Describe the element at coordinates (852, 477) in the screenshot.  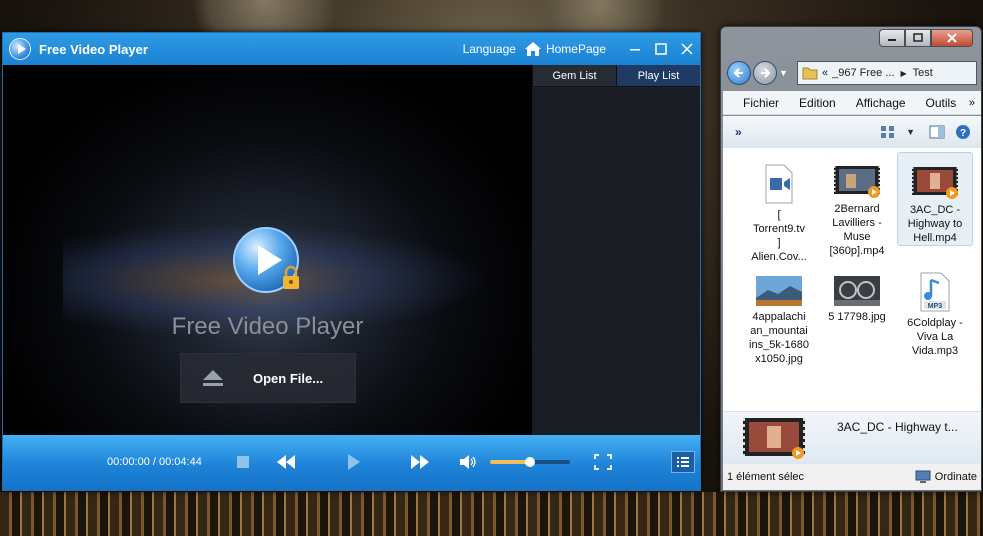
I see `status-bar: 1 élément sélec Ordinate` at that location.